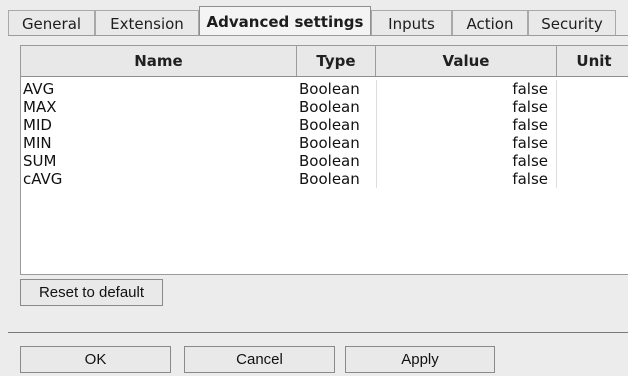  Describe the element at coordinates (37, 125) in the screenshot. I see `cell-name: MID` at that location.